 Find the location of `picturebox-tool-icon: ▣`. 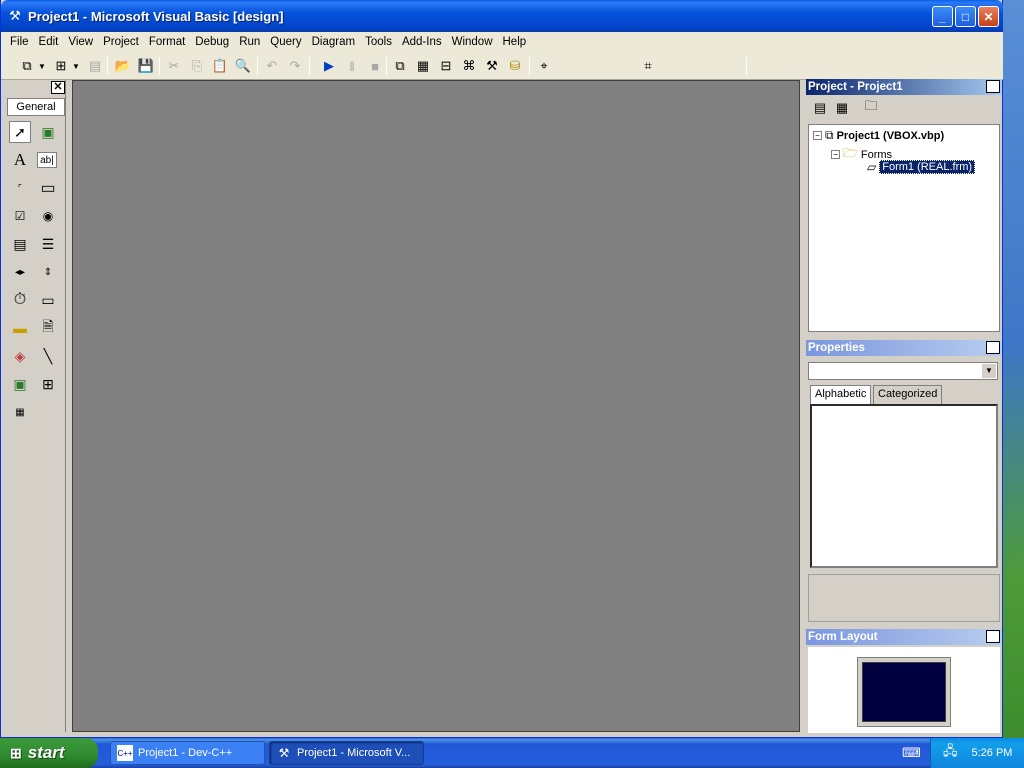

picturebox-tool-icon: ▣ is located at coordinates (48, 132).